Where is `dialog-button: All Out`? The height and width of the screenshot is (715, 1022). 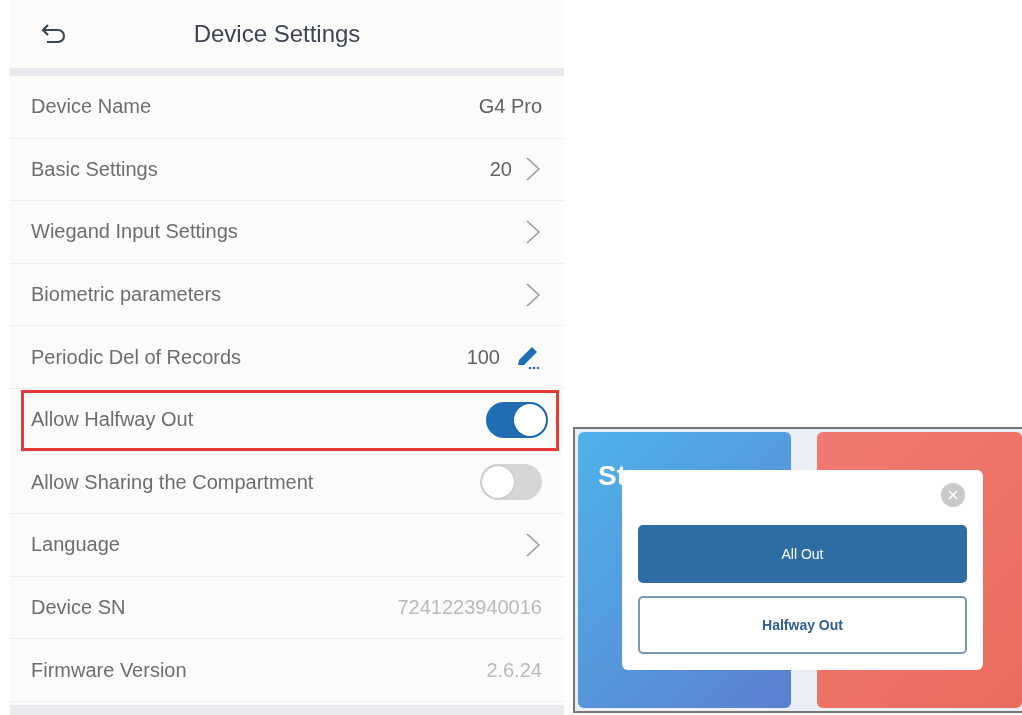
dialog-button: All Out is located at coordinates (802, 554).